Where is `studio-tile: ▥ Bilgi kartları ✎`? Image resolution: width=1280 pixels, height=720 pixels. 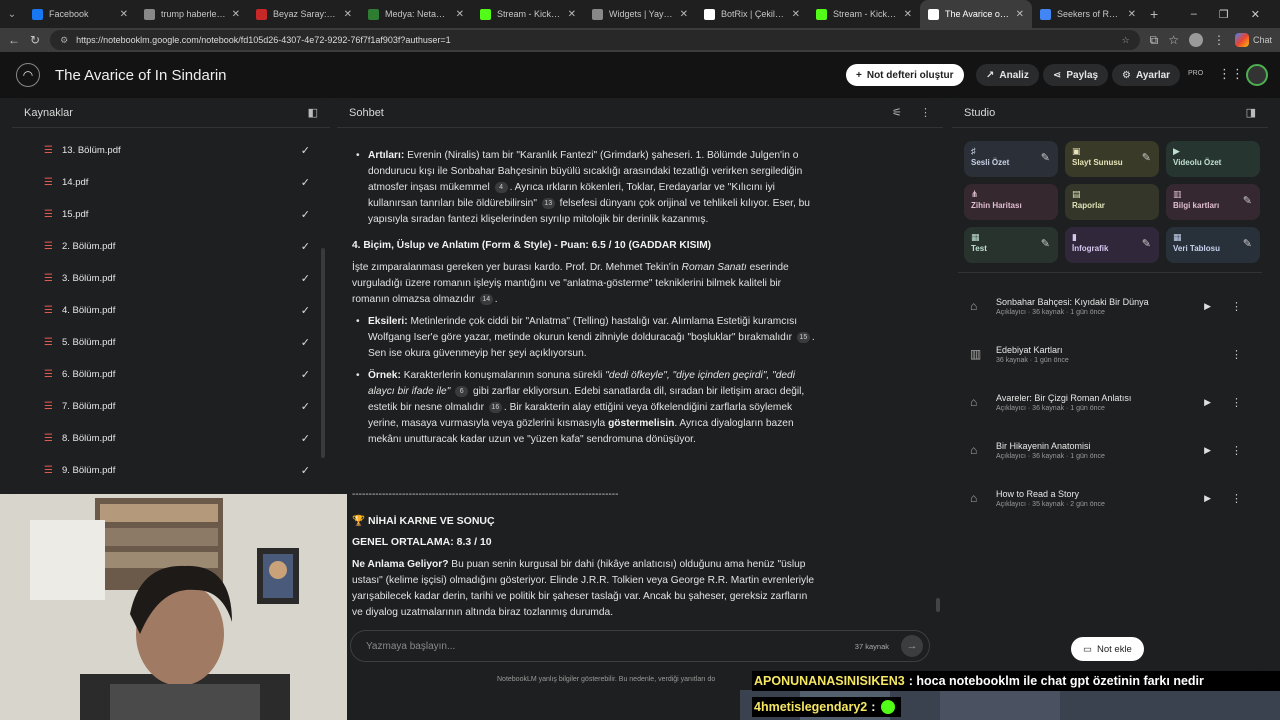 studio-tile: ▥ Bilgi kartları ✎ is located at coordinates (1213, 202).